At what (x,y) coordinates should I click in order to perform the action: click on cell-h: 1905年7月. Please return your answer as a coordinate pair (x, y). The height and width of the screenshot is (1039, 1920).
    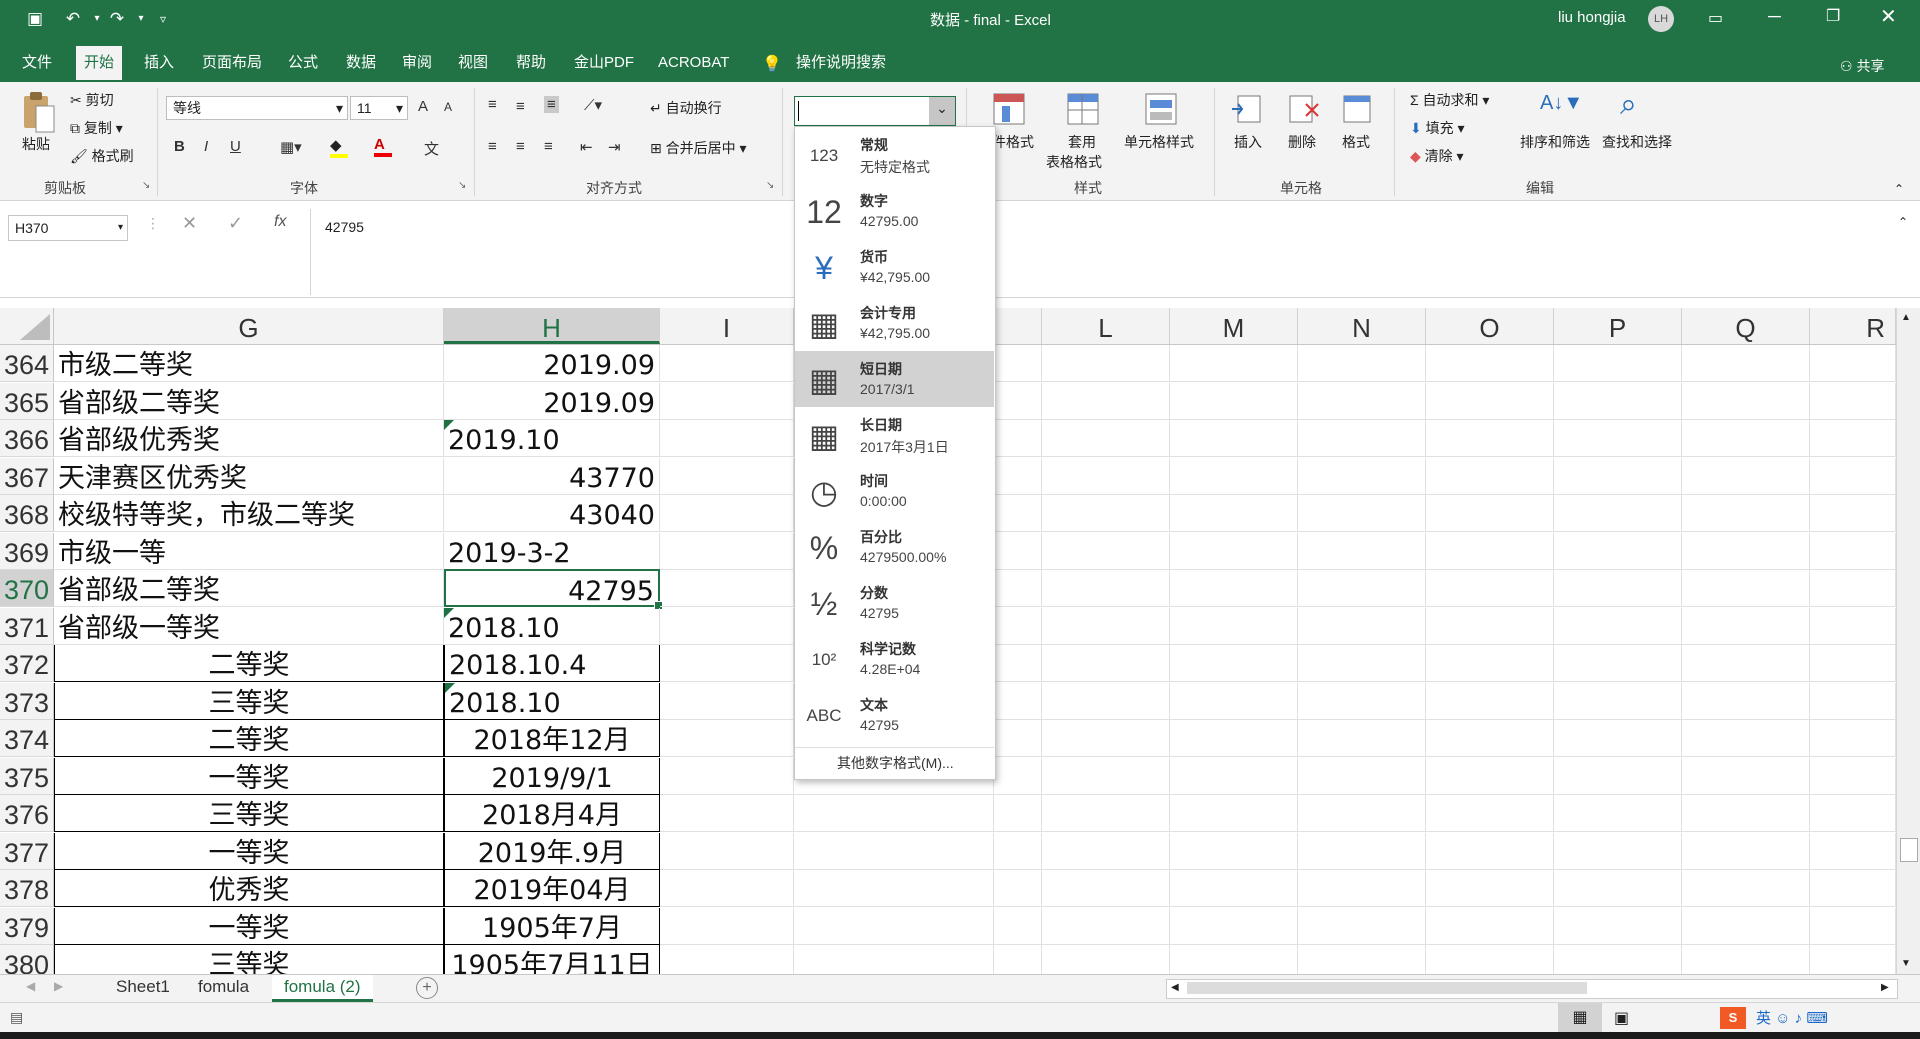
    Looking at the image, I should click on (552, 926).